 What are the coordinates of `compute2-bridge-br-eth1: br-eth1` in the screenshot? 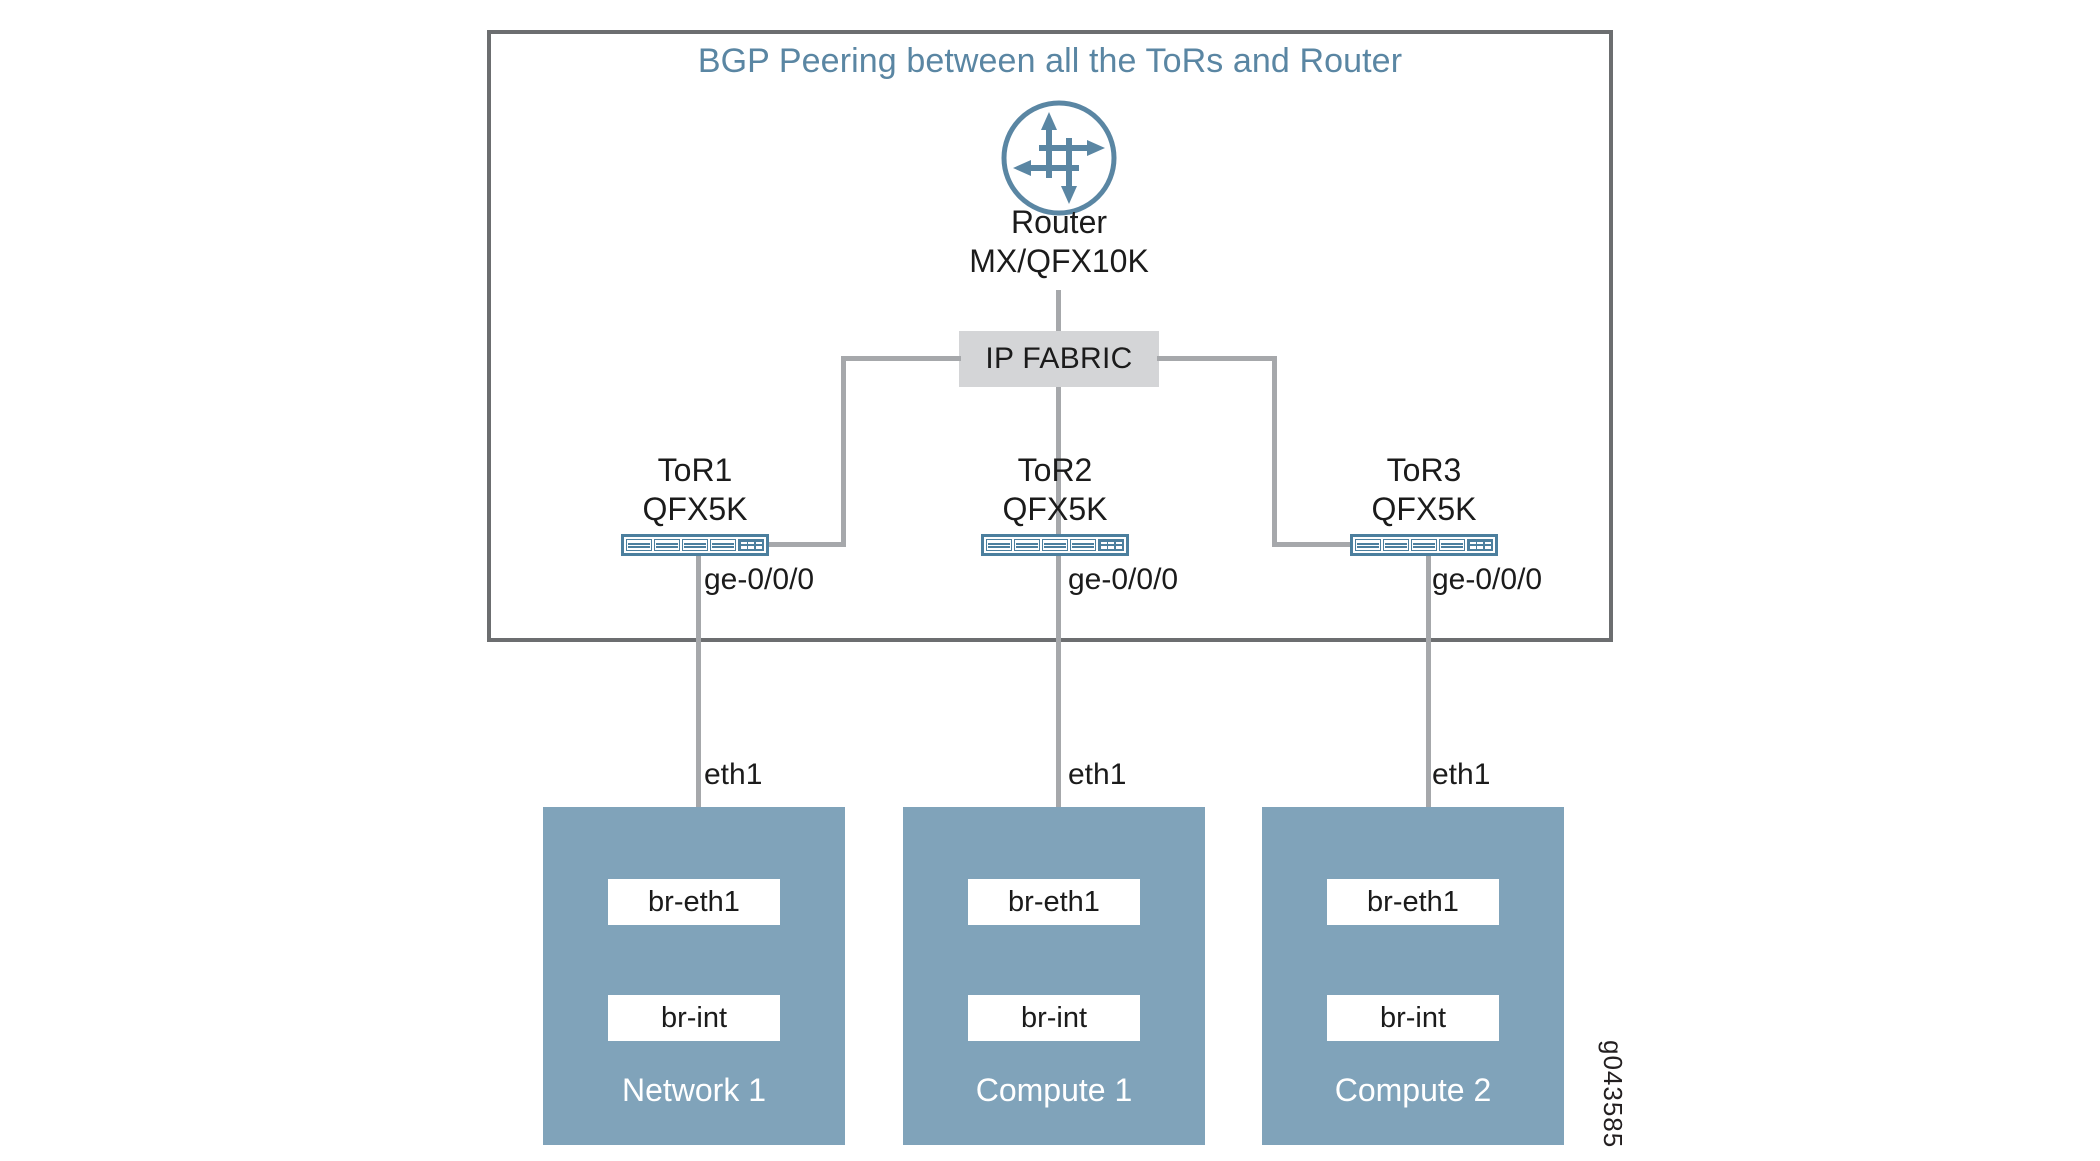 It's located at (1413, 902).